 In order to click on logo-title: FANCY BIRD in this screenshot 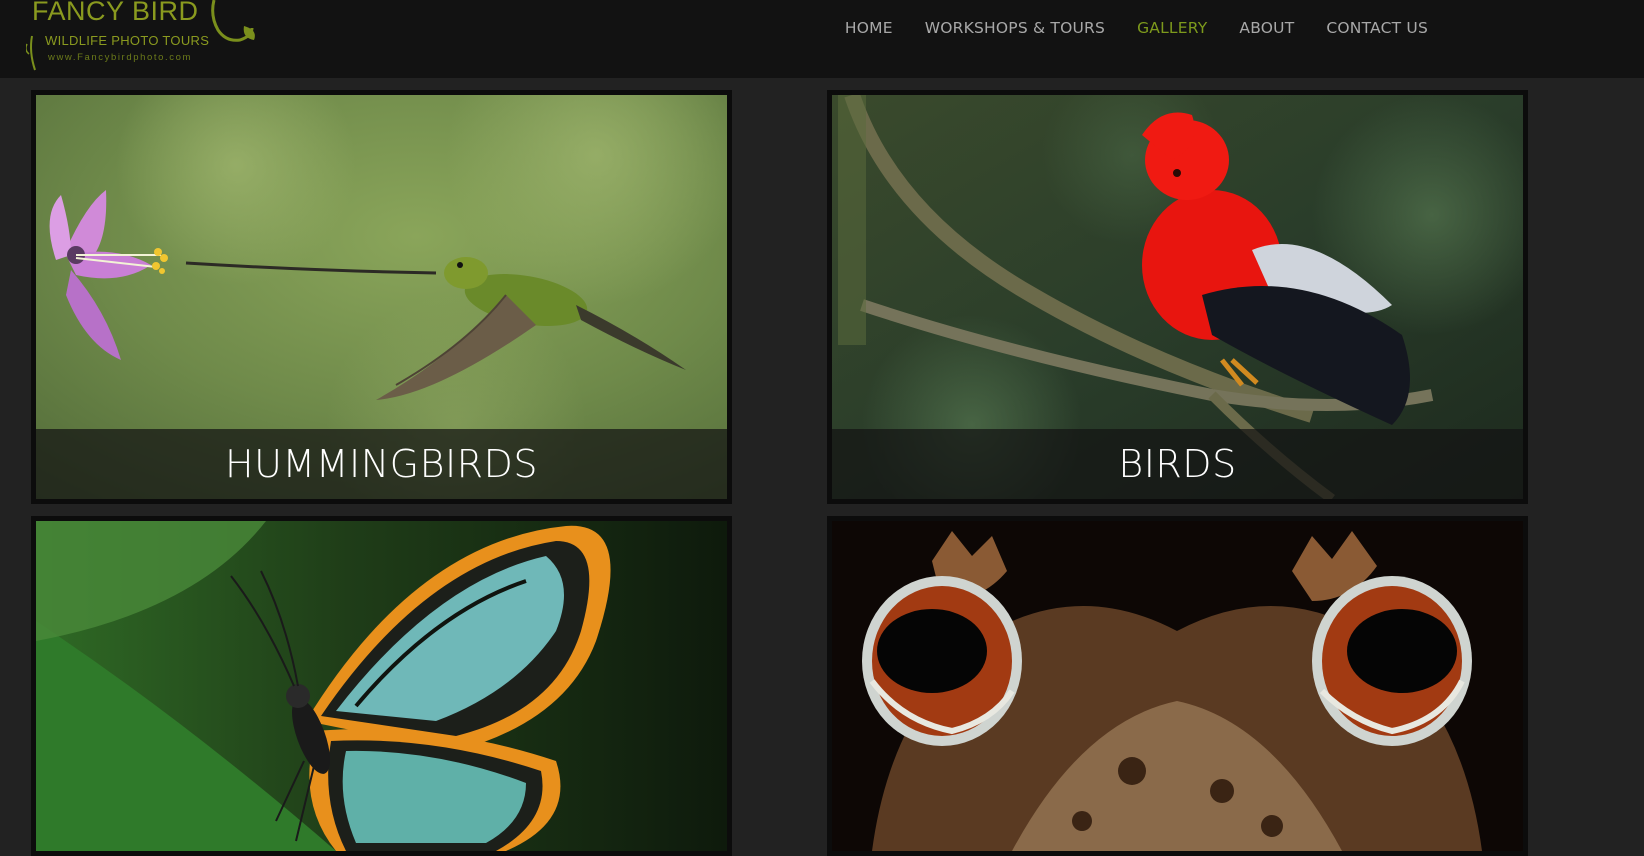, I will do `click(115, 13)`.